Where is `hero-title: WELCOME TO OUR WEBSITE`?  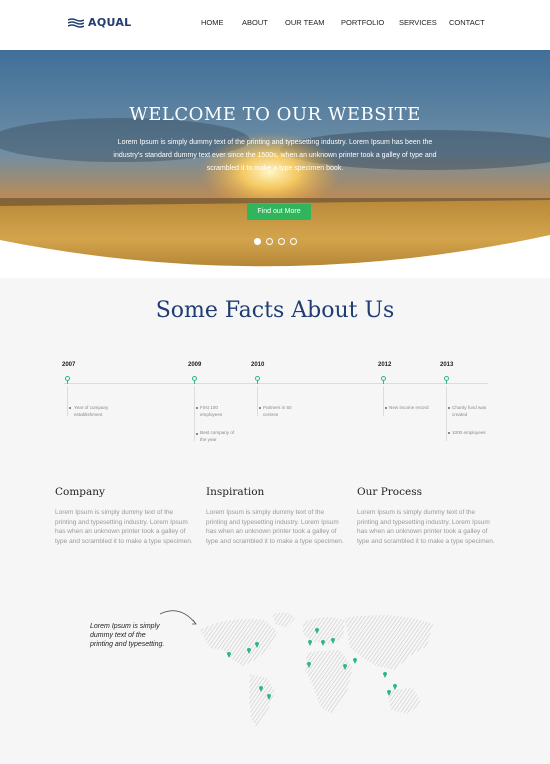 hero-title: WELCOME TO OUR WEBSITE is located at coordinates (275, 114).